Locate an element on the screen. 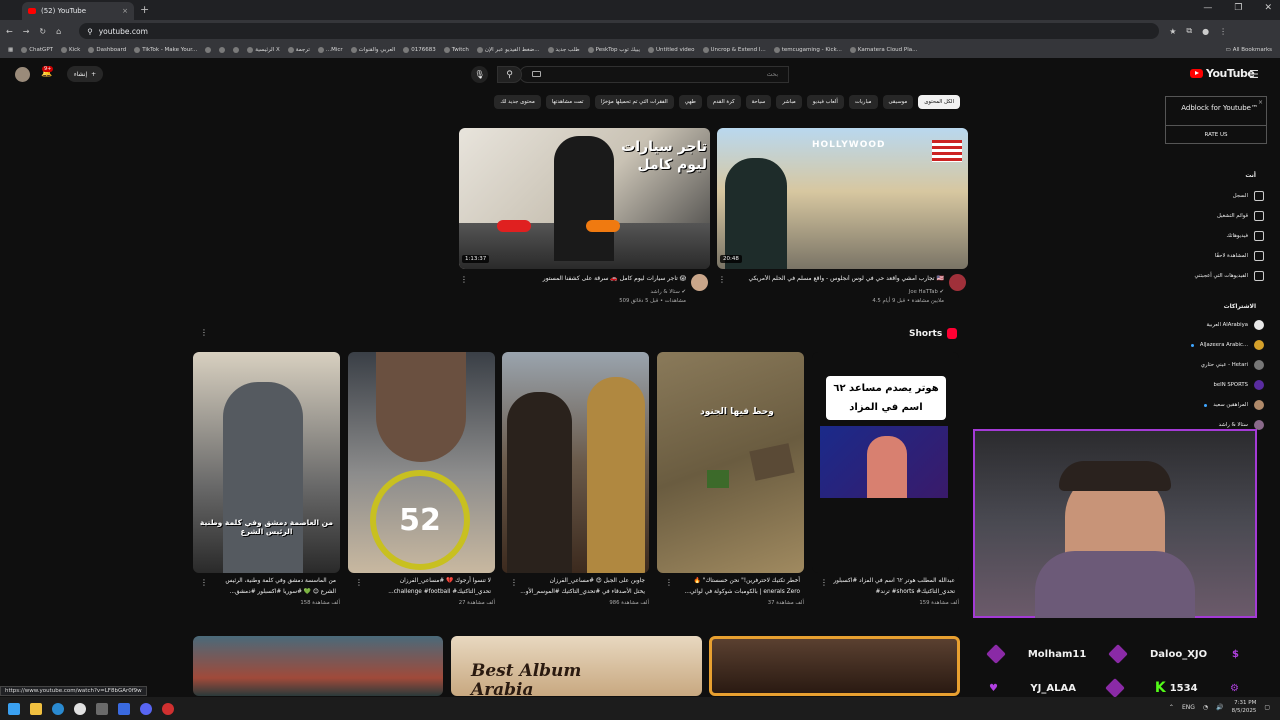 Image resolution: width=1280 pixels, height=720 pixels. bookmark-item: PeskTop يبيك توب is located at coordinates (613, 50).